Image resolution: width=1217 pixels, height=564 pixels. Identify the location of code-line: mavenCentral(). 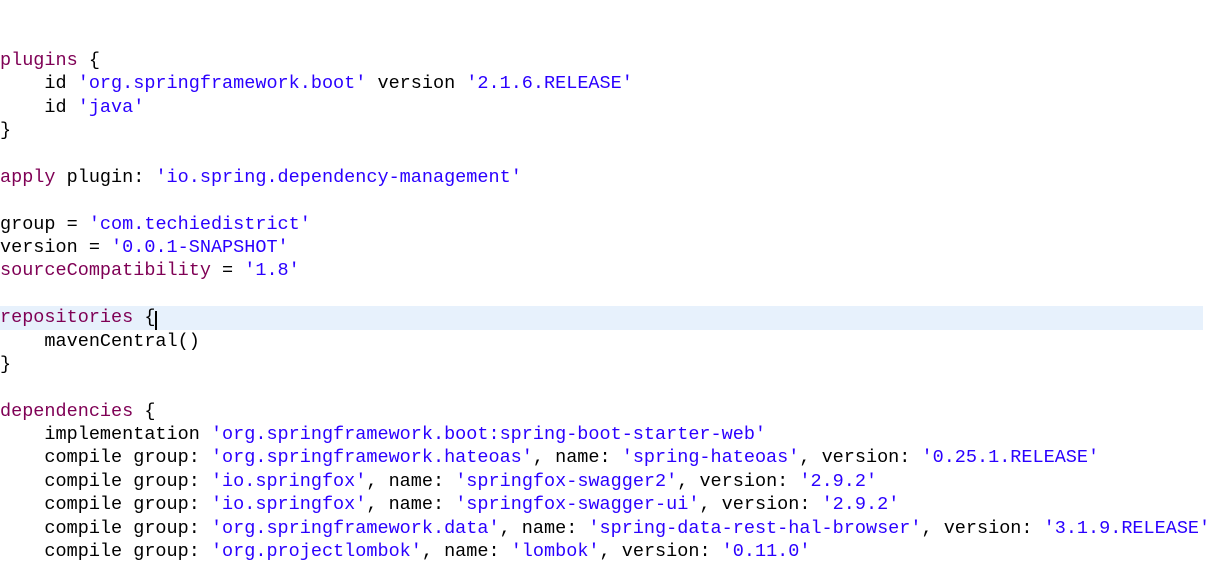
(608, 341).